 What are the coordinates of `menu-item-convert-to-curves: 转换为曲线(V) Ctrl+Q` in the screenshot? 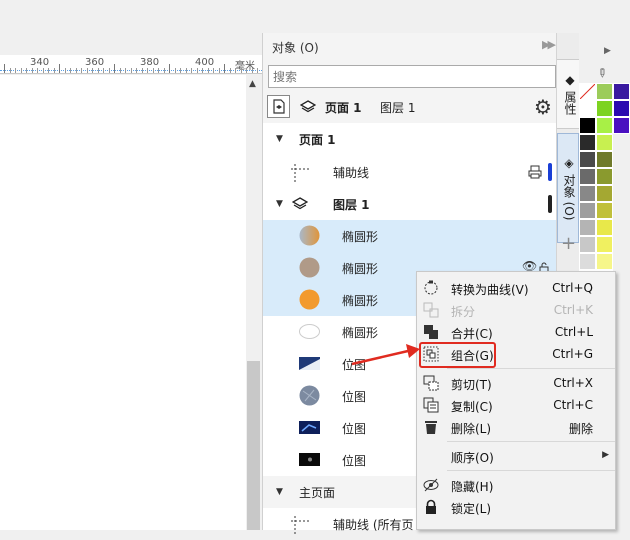 It's located at (516, 288).